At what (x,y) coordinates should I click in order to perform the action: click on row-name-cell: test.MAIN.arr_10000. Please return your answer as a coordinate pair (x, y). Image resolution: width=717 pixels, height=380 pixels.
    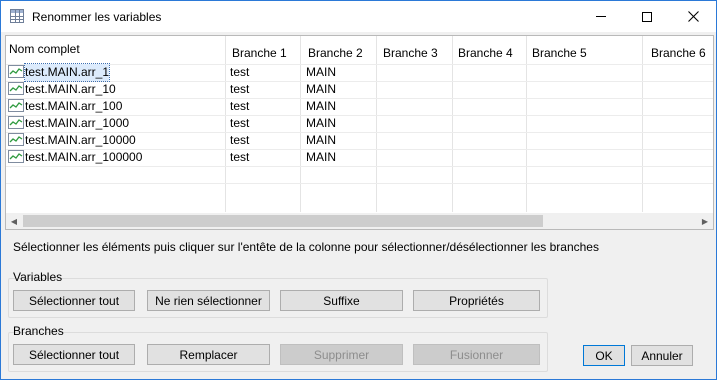
    Looking at the image, I should click on (80, 140).